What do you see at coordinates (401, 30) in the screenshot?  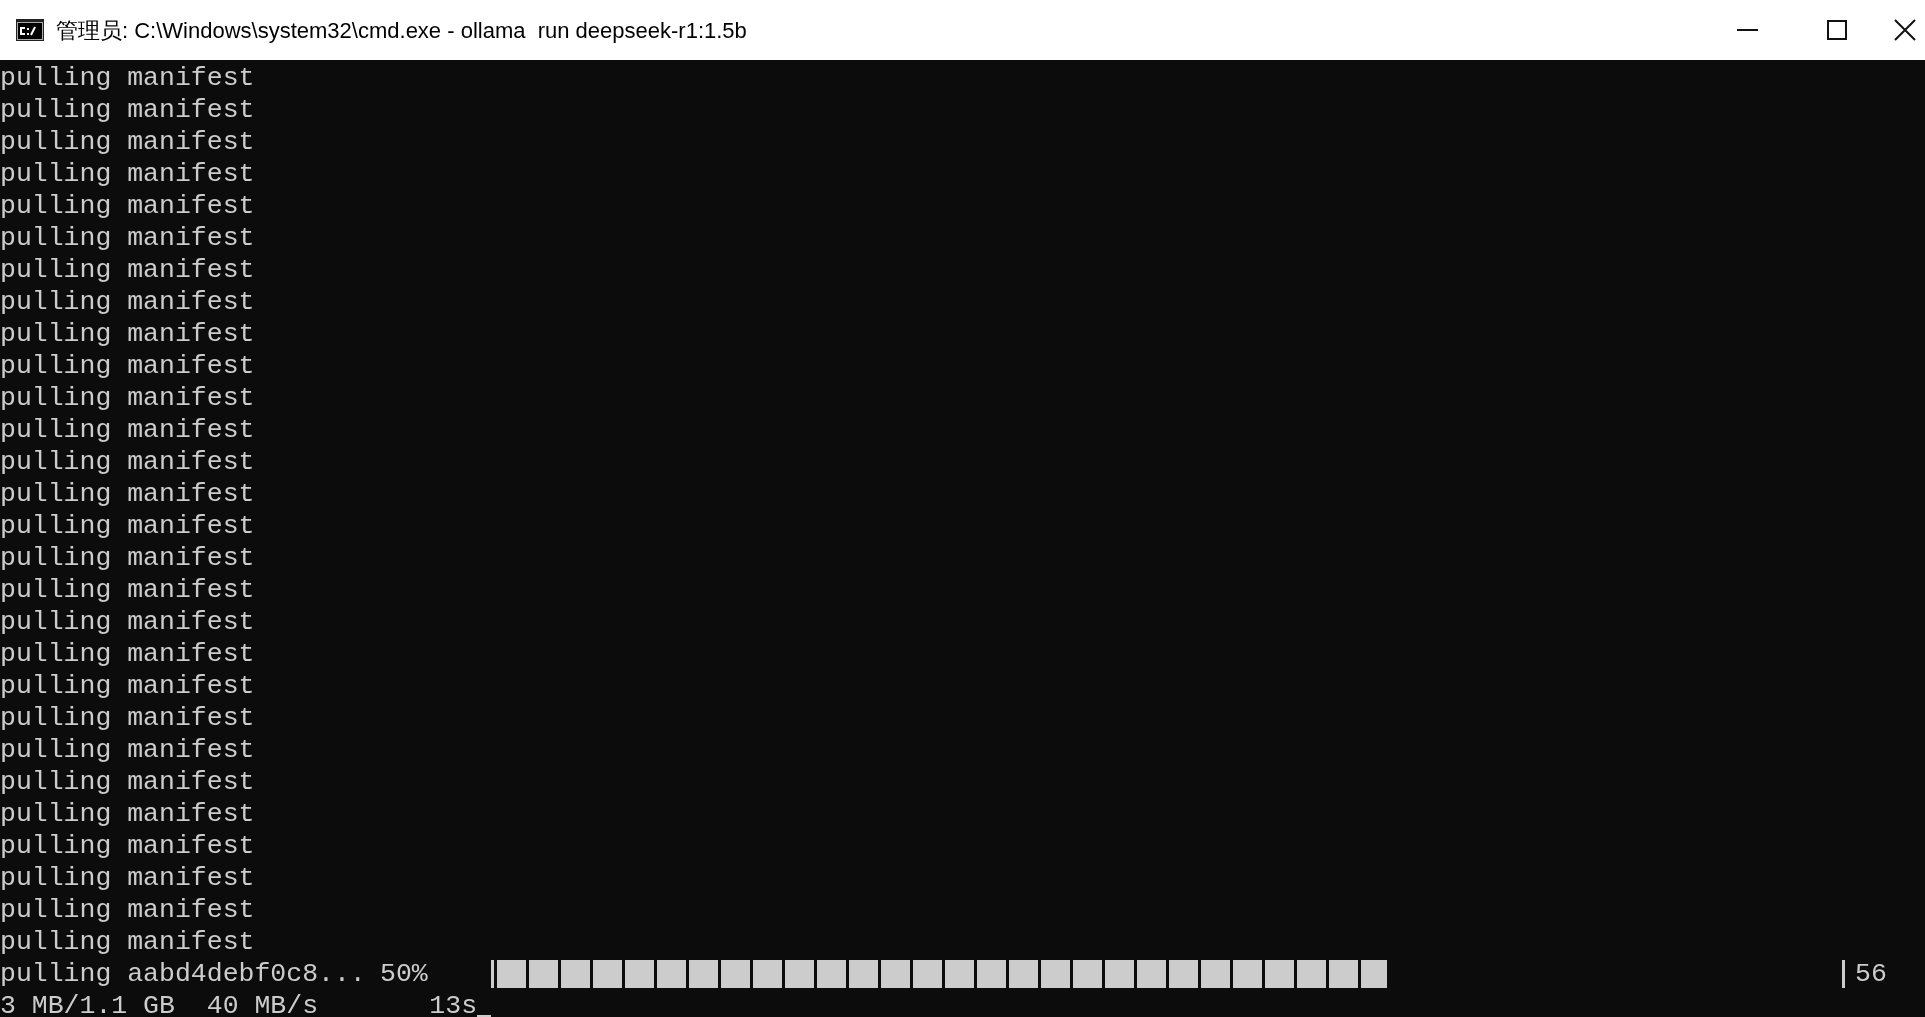 I see `window-title: 管理员: C:\Windows\system32\cmd.exe - ollama run deepseek-r1:1.5b` at bounding box center [401, 30].